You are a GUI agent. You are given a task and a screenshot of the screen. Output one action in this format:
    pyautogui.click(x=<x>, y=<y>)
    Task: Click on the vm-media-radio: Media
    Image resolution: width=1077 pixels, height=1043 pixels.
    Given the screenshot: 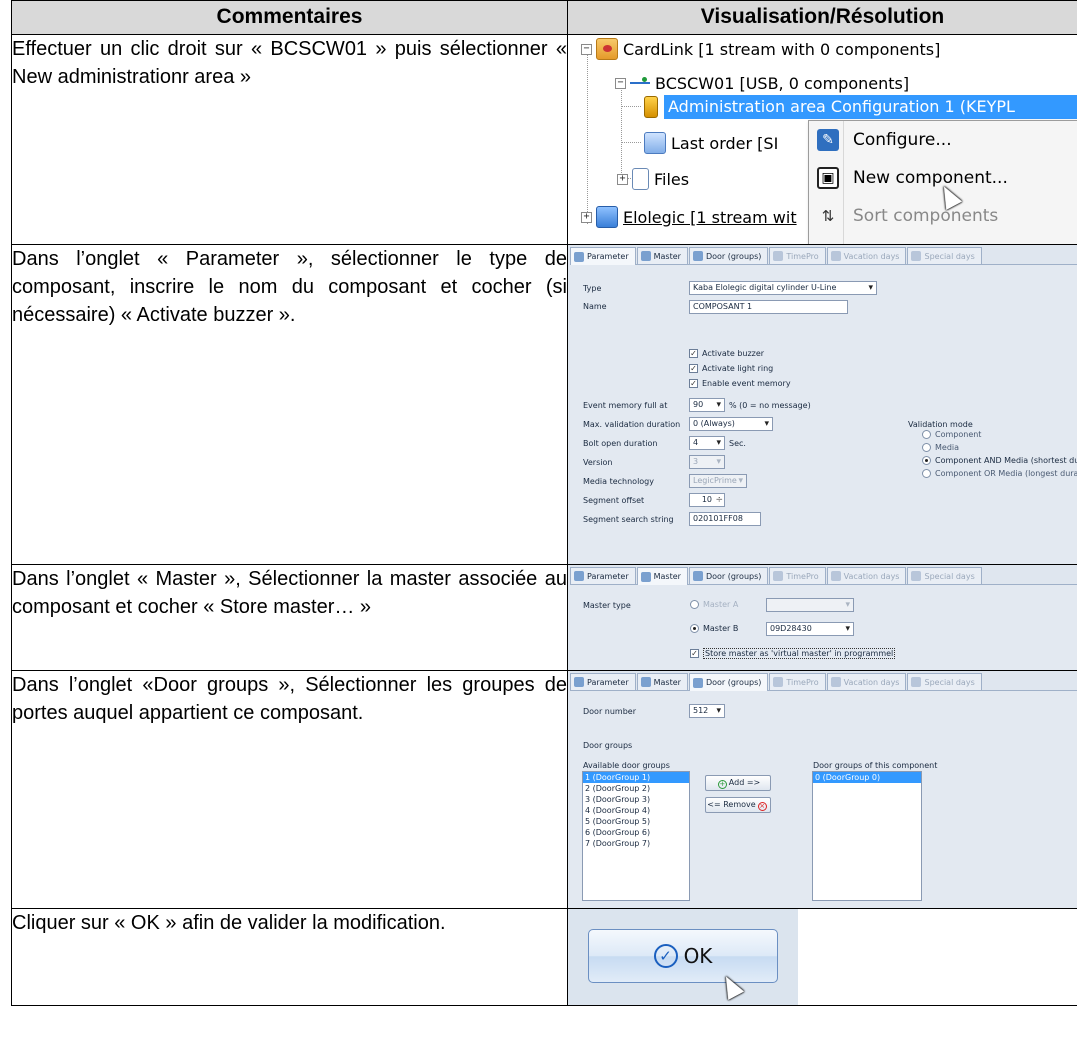 What is the action you would take?
    pyautogui.click(x=940, y=447)
    